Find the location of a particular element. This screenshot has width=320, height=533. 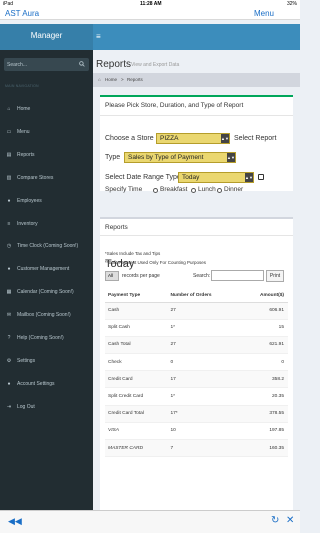

sidebar-item-compare-stores: ▥ Compare Stores is located at coordinates (46, 178).